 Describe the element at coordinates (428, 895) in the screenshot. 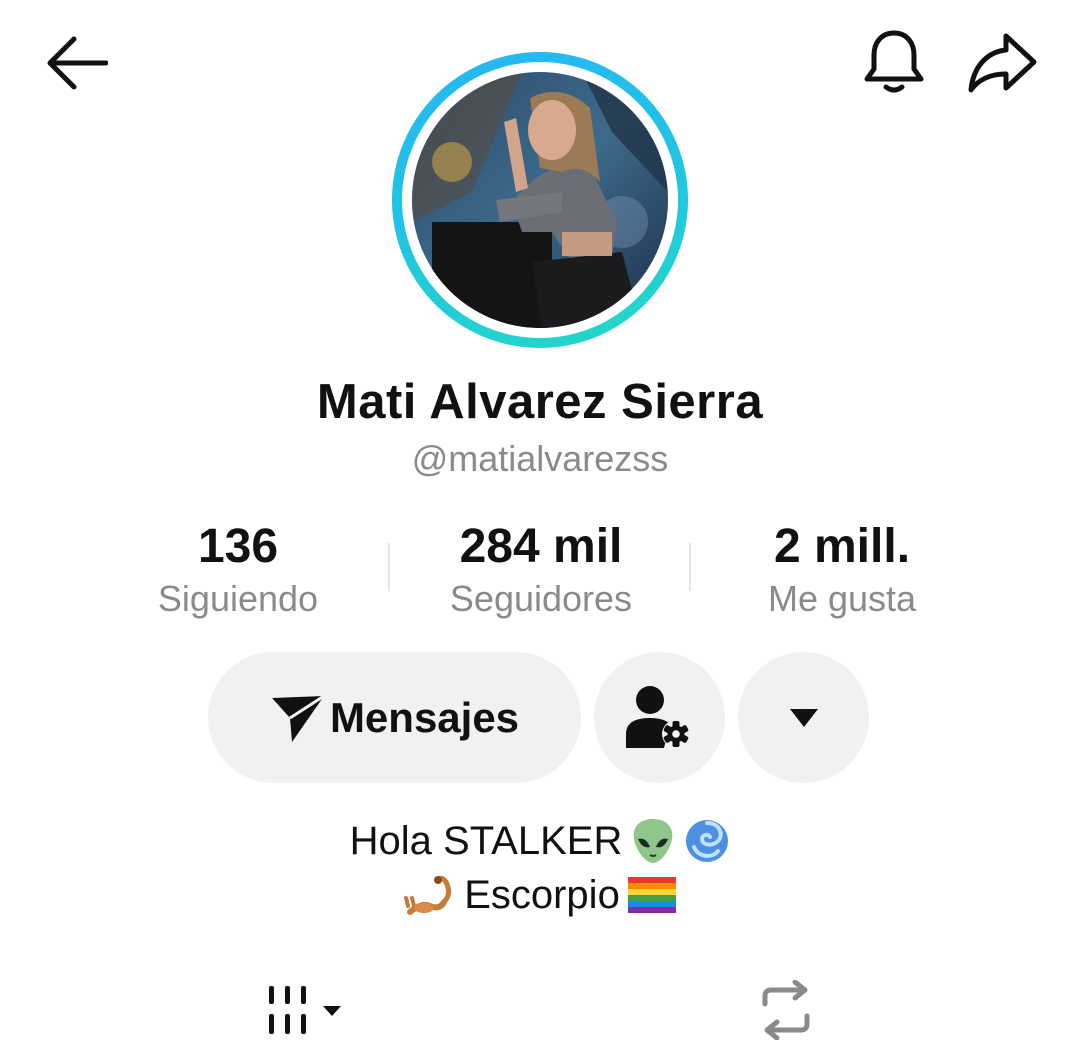

I see `scorpion-emoji` at that location.